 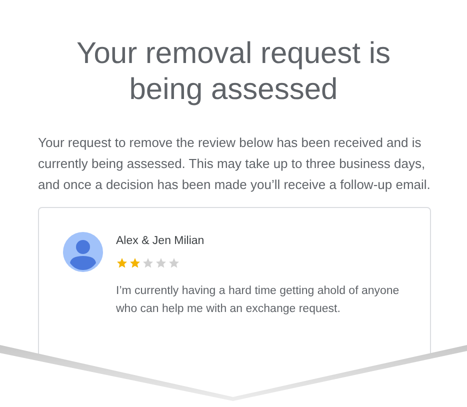 What do you see at coordinates (83, 252) in the screenshot?
I see `avatar-icon` at bounding box center [83, 252].